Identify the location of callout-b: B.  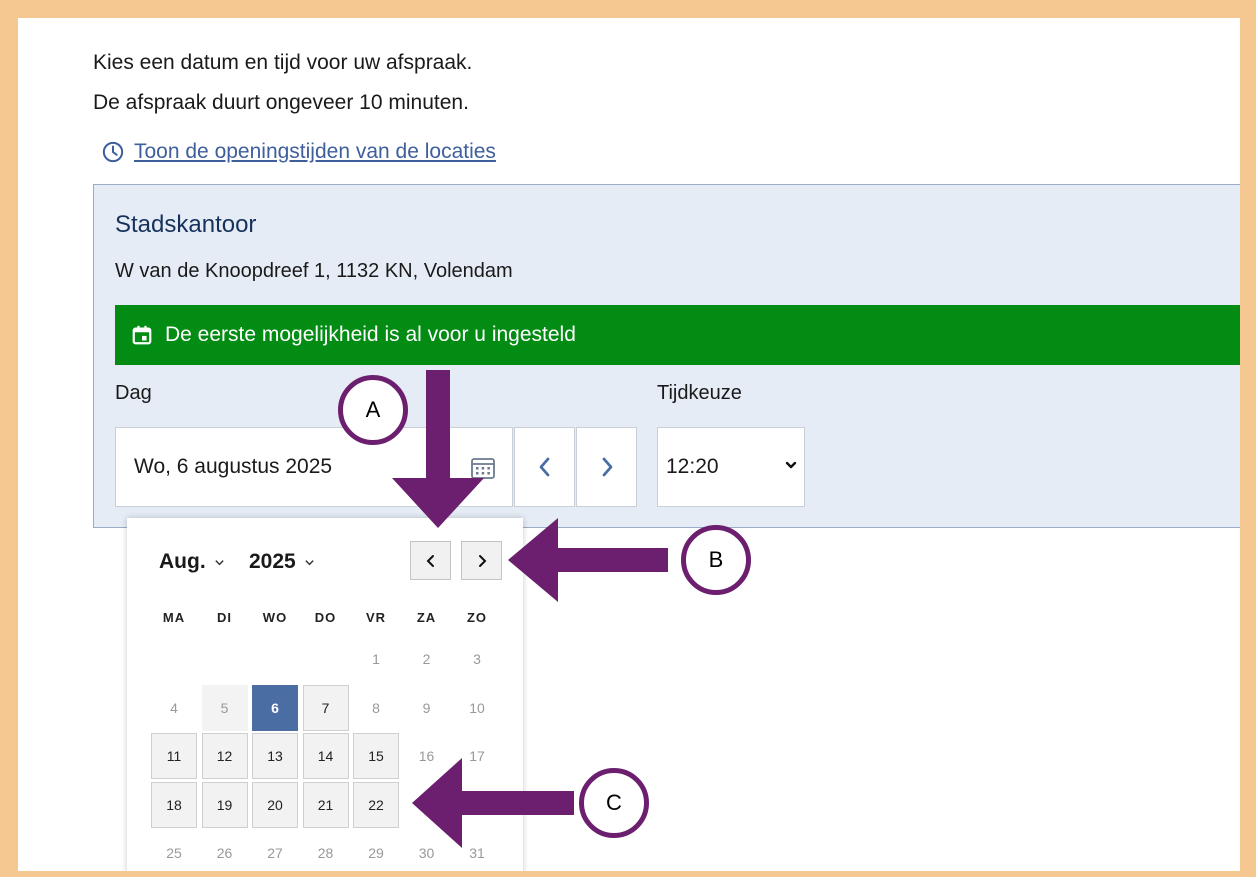
(716, 560).